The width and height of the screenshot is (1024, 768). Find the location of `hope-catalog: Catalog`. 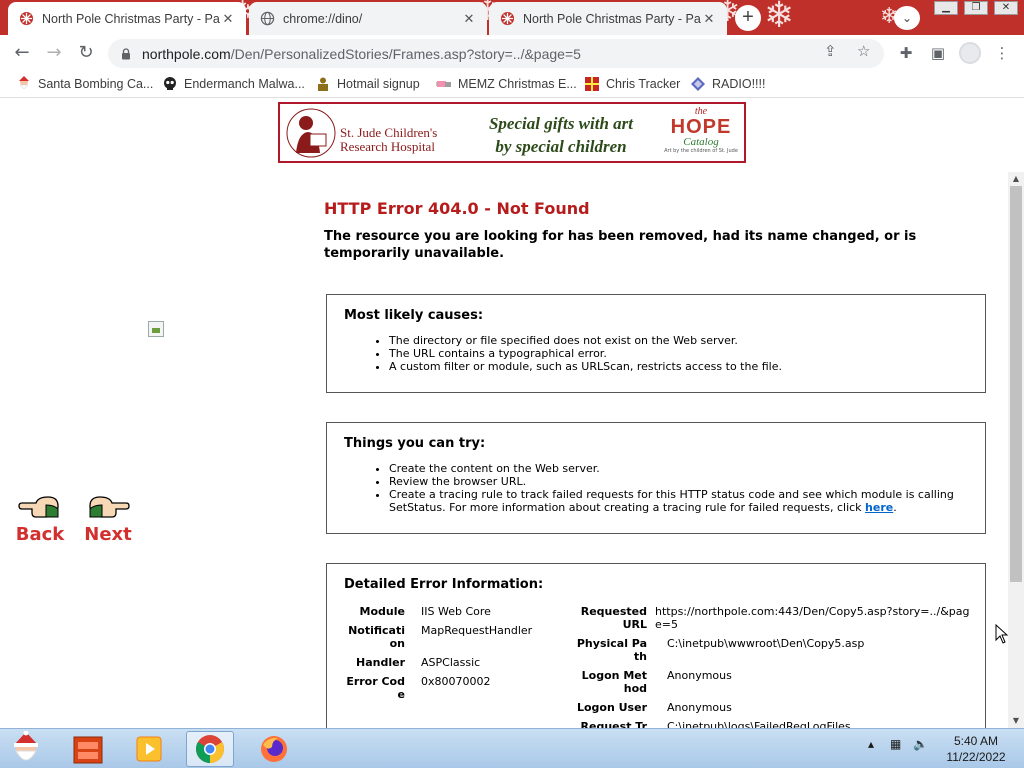

hope-catalog: Catalog is located at coordinates (701, 142).